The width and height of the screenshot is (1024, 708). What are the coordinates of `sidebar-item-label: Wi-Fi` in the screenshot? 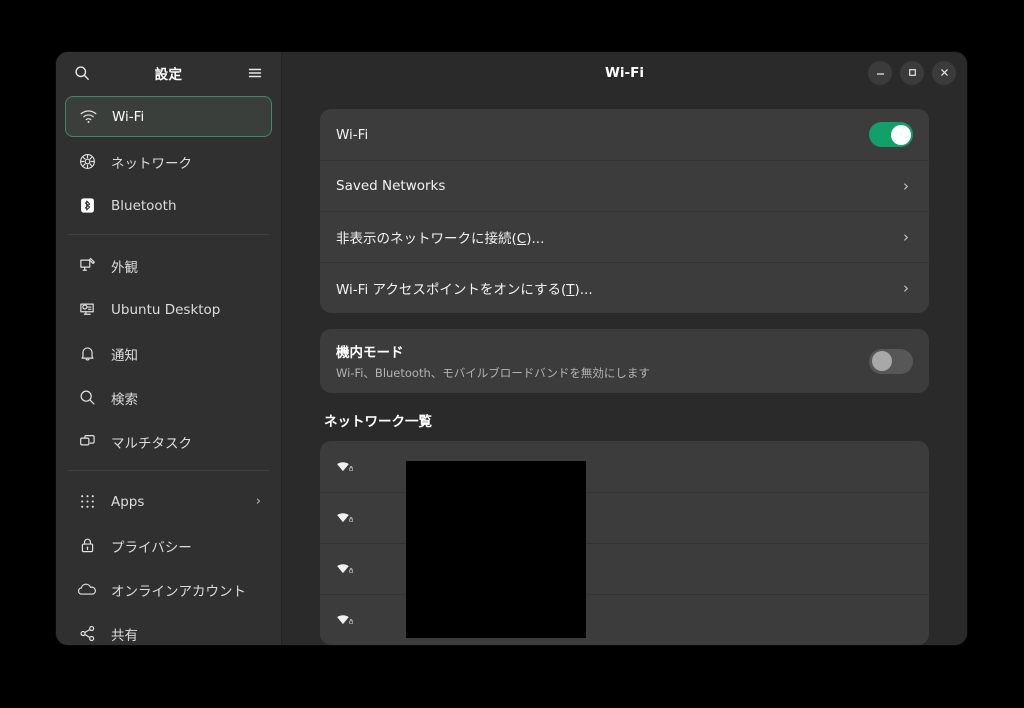 It's located at (128, 116).